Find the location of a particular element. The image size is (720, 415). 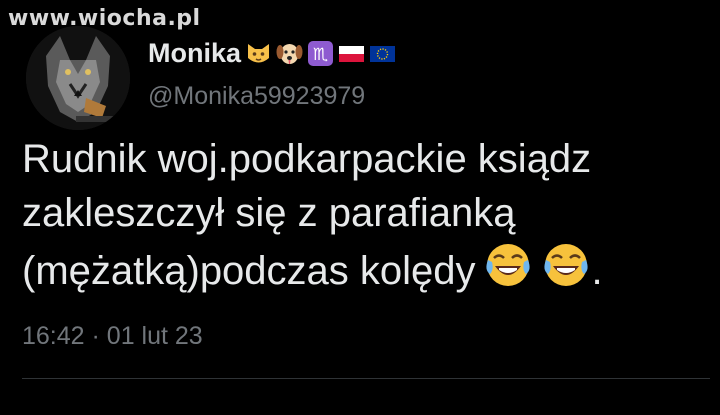

tweet-line-text: (mężatką)podczas kolędy is located at coordinates (249, 271).